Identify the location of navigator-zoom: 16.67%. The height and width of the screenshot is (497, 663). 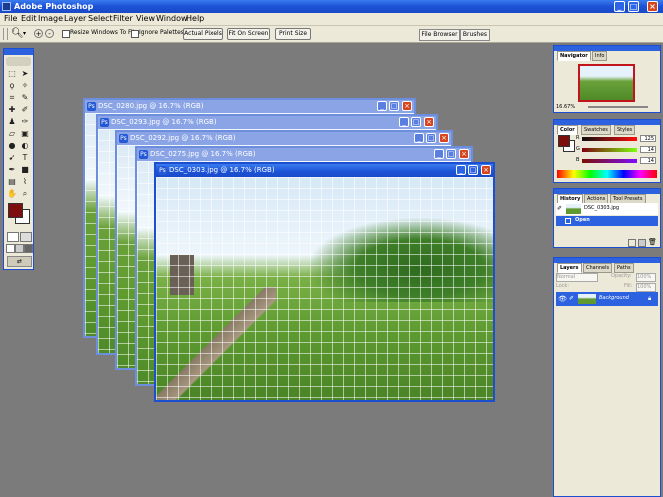
(565, 107).